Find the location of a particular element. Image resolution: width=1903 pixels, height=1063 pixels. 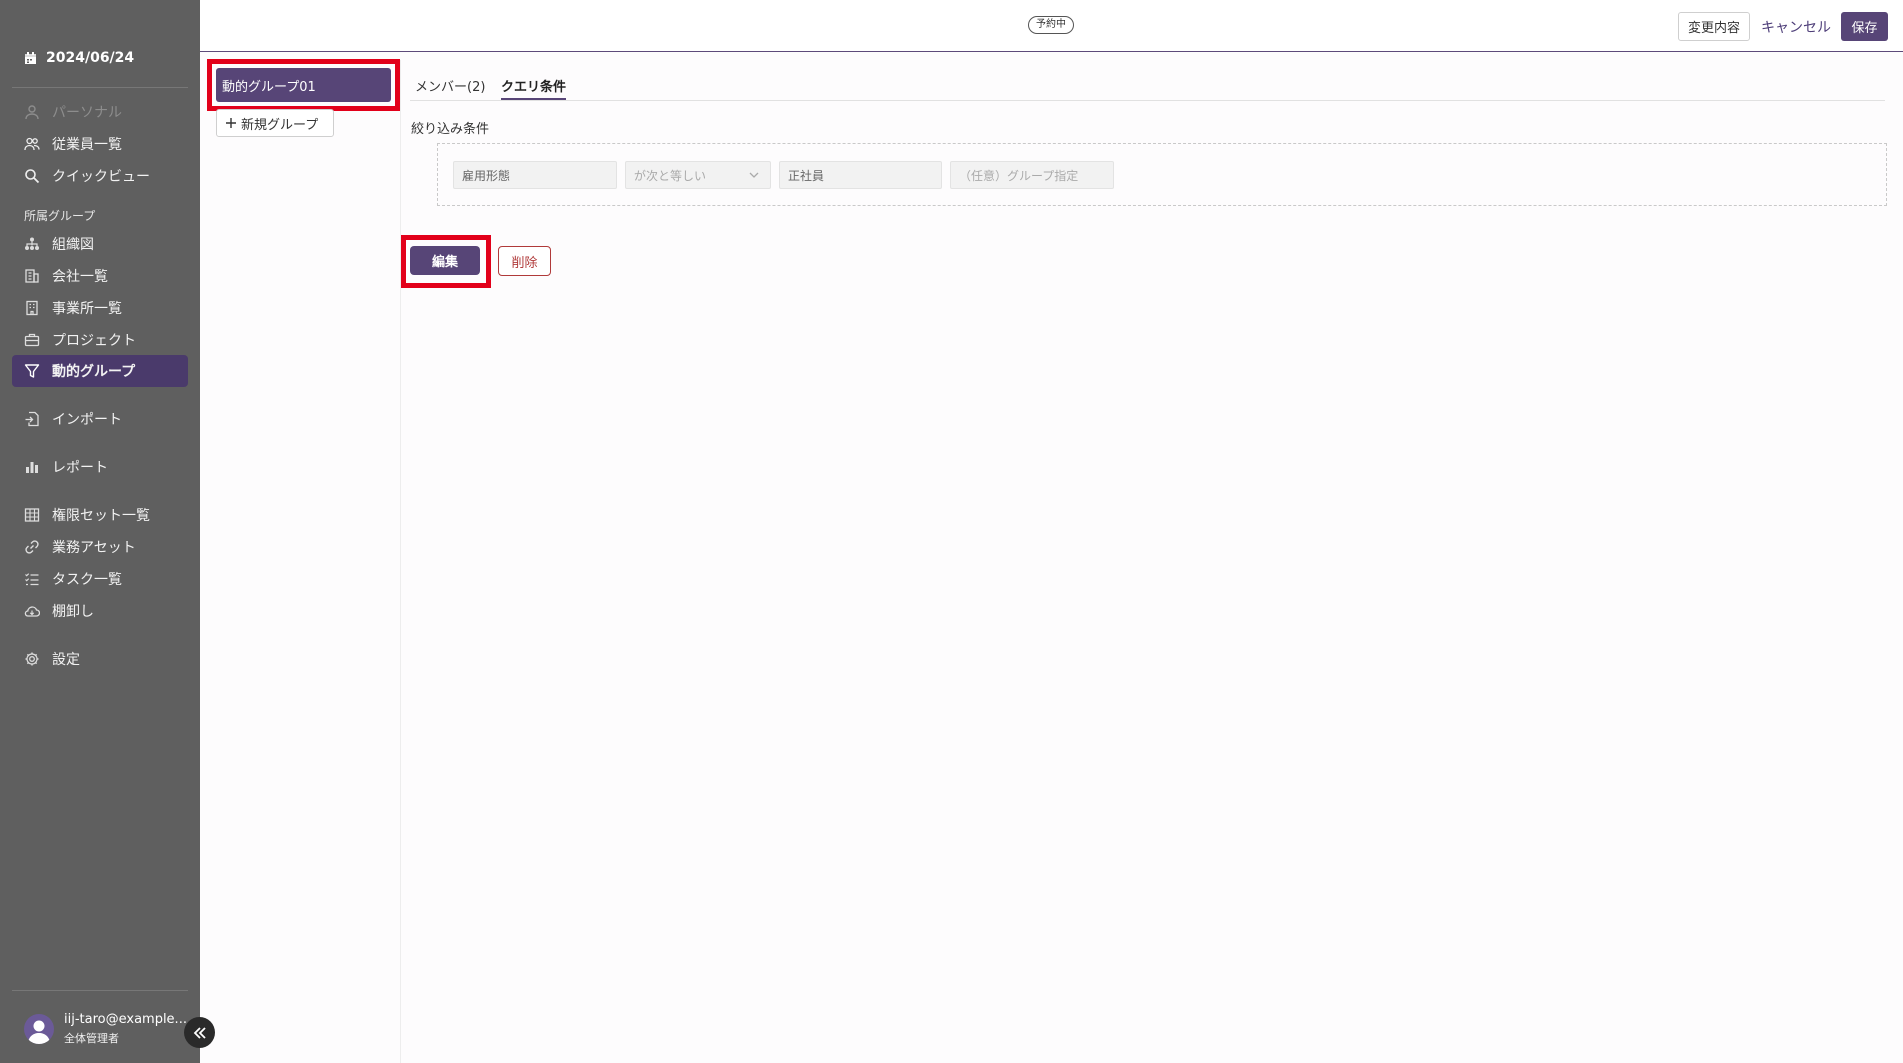

sidebar-item-label: 業務アセット is located at coordinates (94, 548).